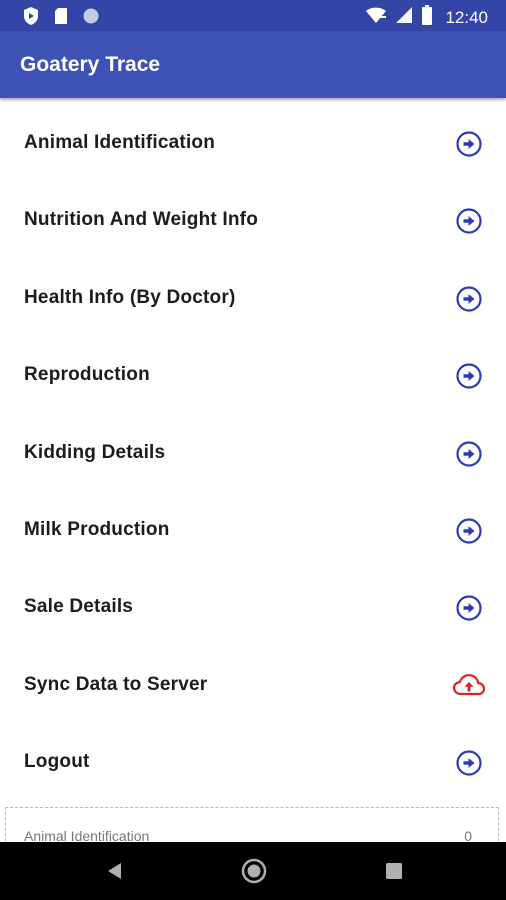 The image size is (506, 900). Describe the element at coordinates (253, 374) in the screenshot. I see `menu-item-reproduction: Reproduction` at that location.